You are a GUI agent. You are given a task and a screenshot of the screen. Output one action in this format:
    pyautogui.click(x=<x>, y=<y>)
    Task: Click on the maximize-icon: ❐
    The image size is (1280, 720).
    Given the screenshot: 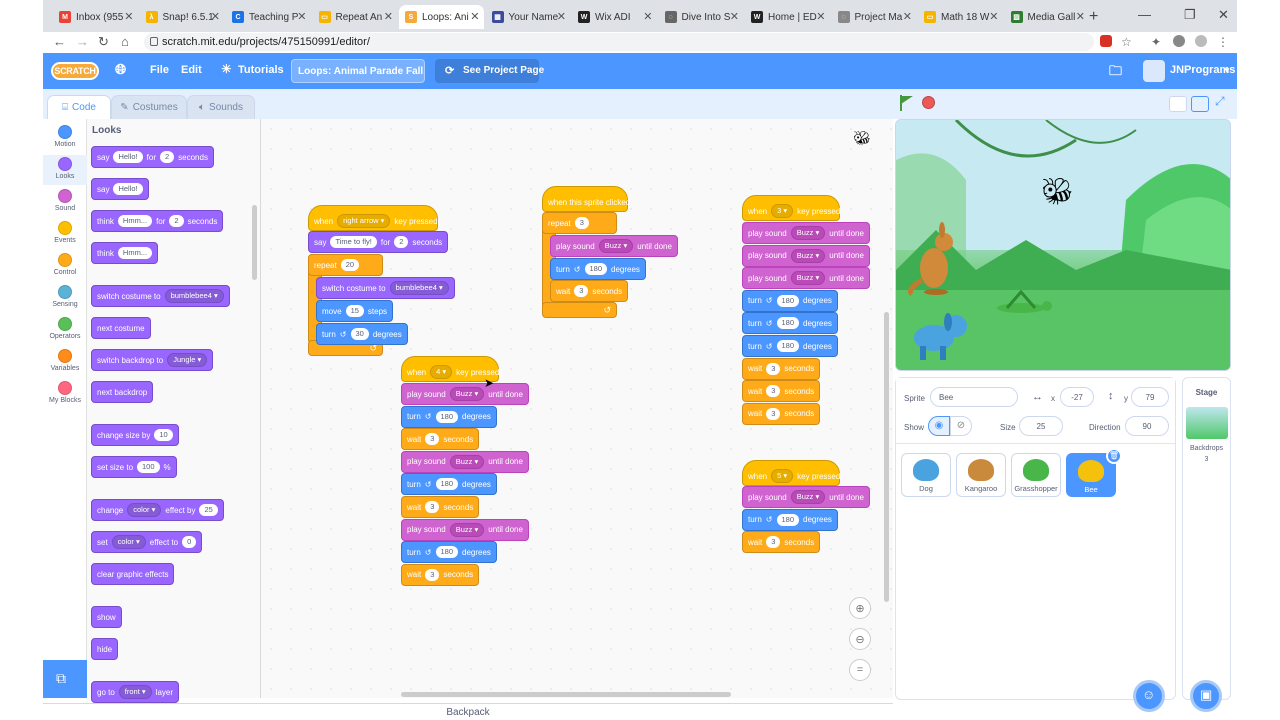 What is the action you would take?
    pyautogui.click(x=1190, y=15)
    